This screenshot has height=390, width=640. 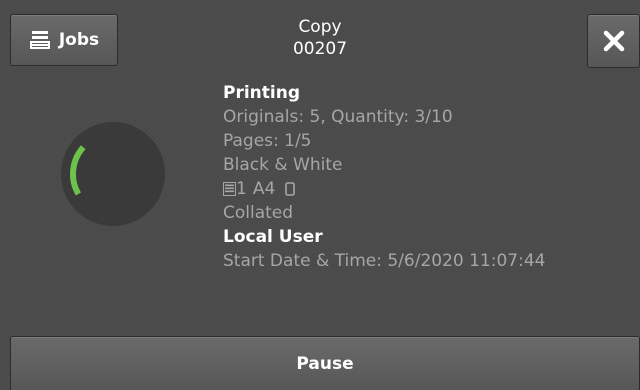 What do you see at coordinates (384, 261) in the screenshot?
I see `start-date-time: Start Date & Time: 5/6/2020 11:07:44` at bounding box center [384, 261].